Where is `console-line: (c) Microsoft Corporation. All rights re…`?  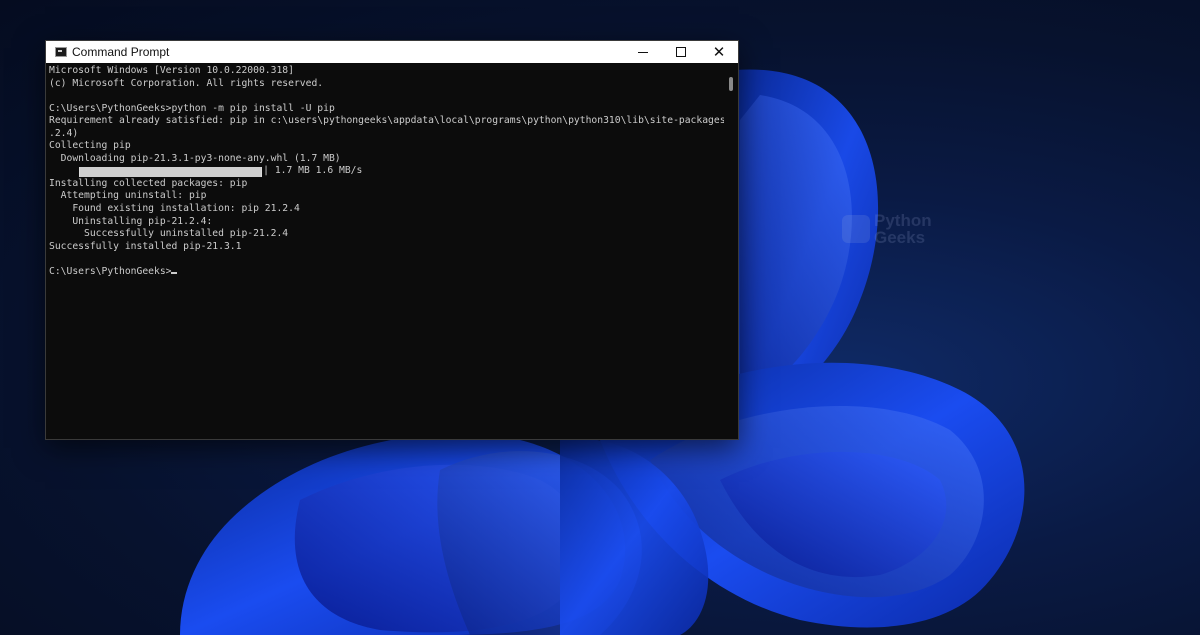 console-line: (c) Microsoft Corporation. All rights re… is located at coordinates (186, 83).